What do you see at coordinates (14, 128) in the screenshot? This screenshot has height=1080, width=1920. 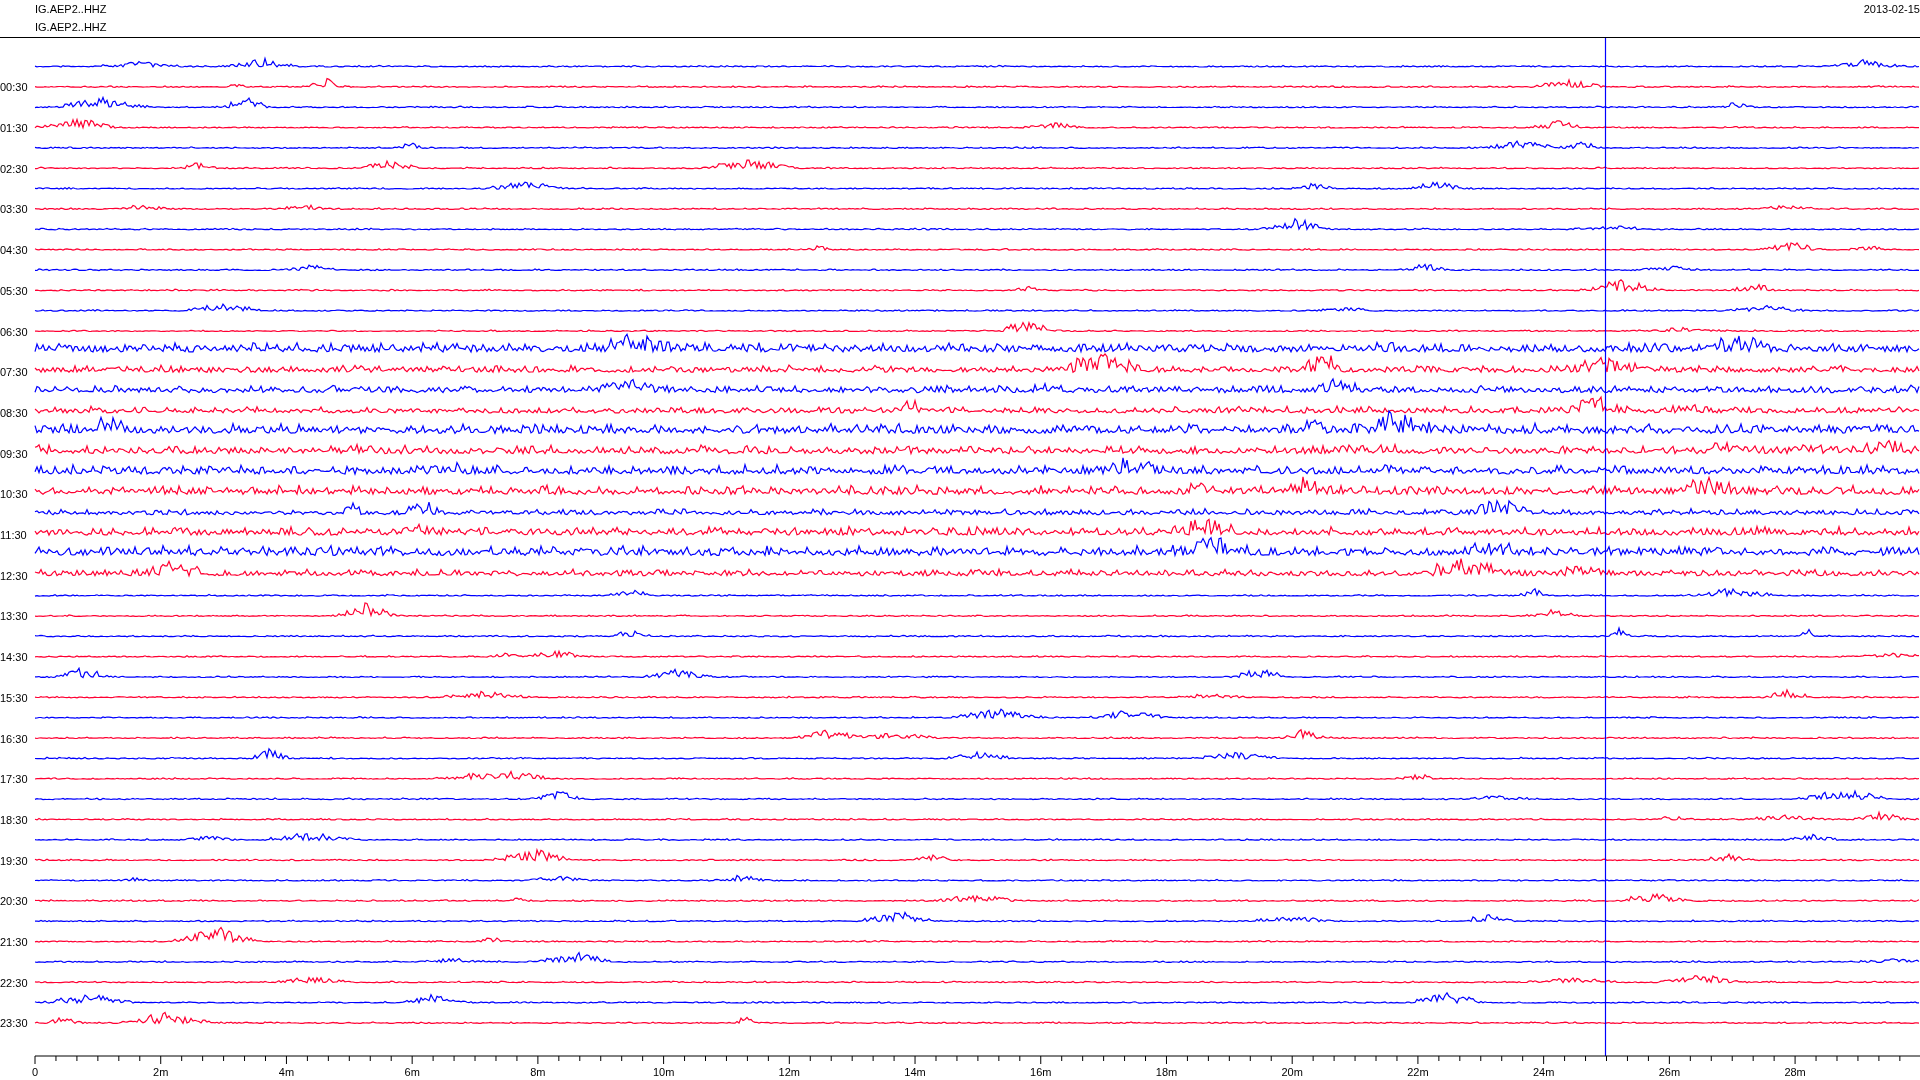 I see `time-label: 01:30` at bounding box center [14, 128].